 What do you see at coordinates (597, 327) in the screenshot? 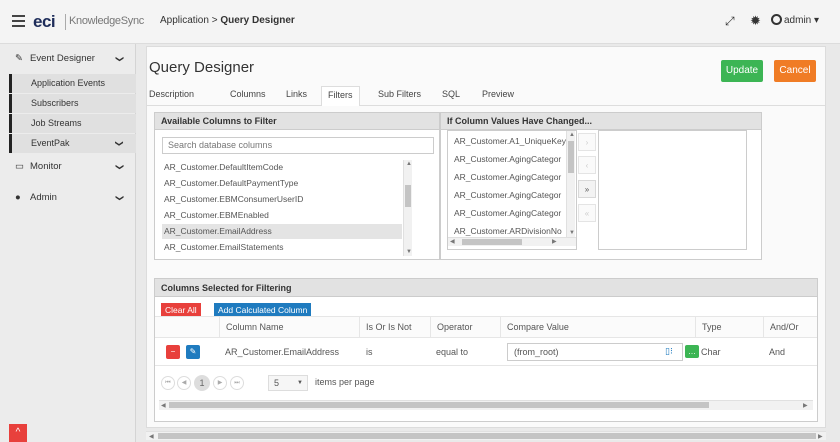
I see `column-header-compare-value: Compare Value` at bounding box center [597, 327].